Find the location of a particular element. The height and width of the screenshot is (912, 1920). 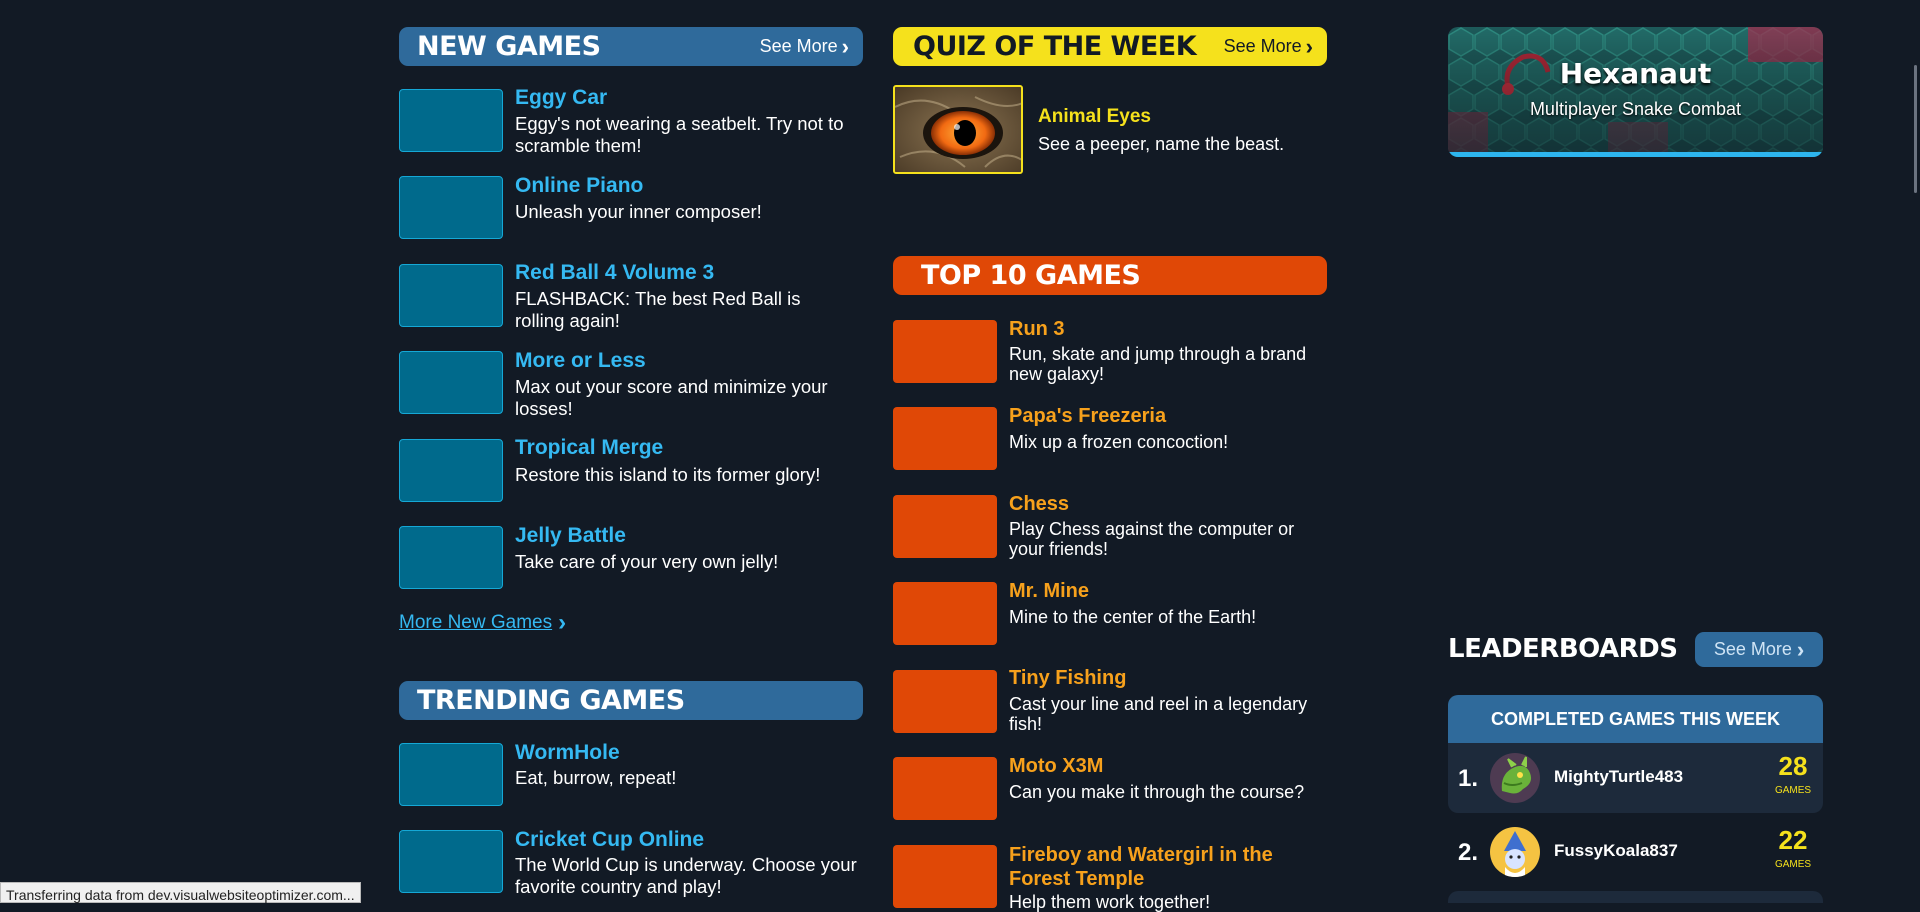

leaderboard-row: 2. FussyKoala837 22 GAMES is located at coordinates (1635, 852).